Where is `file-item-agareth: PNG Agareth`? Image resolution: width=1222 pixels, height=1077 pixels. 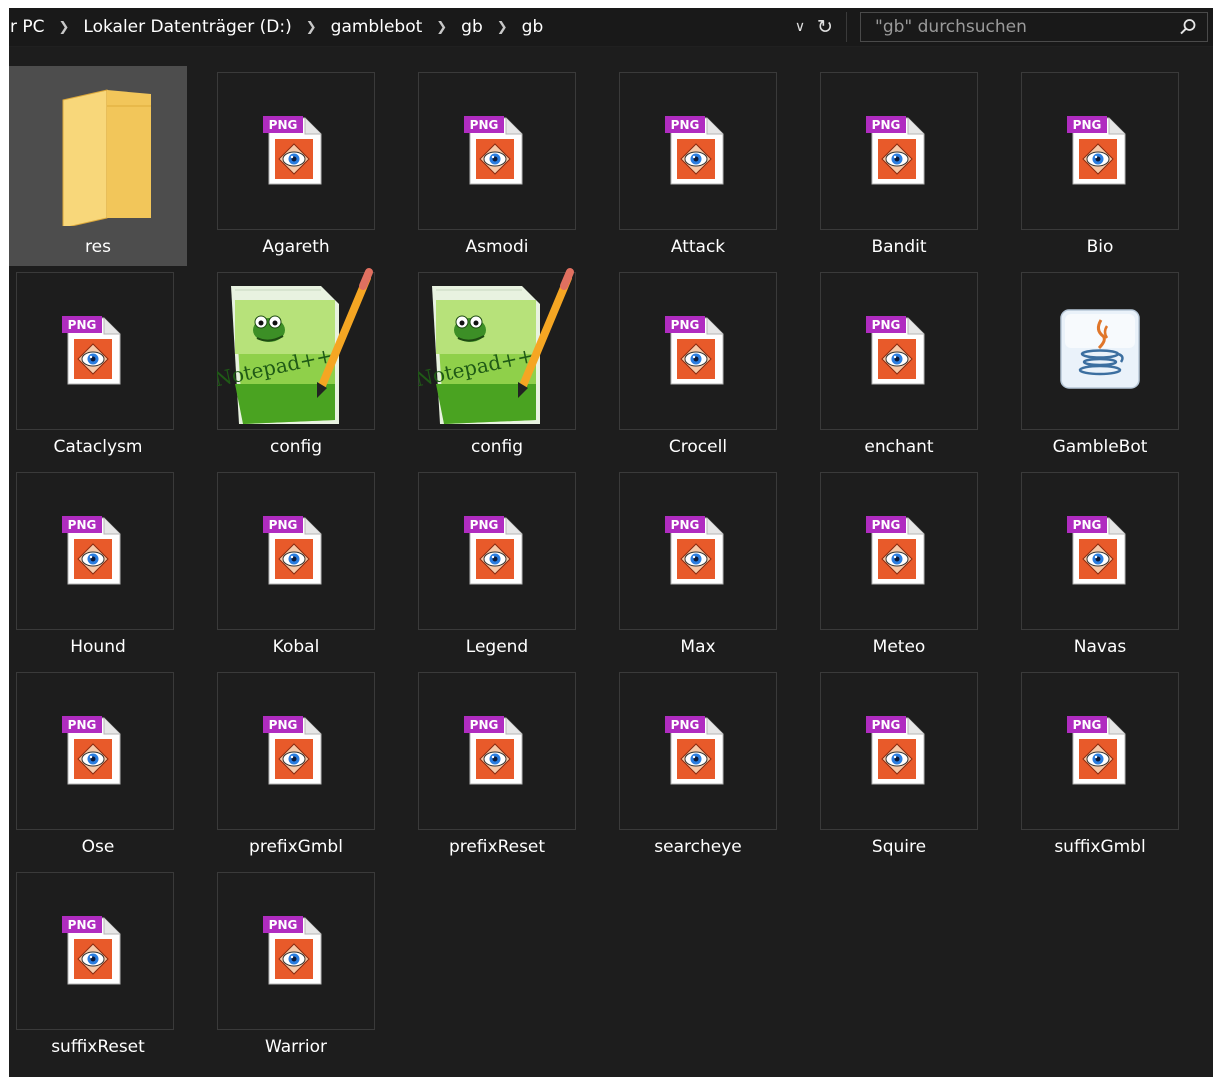 file-item-agareth: PNG Agareth is located at coordinates (281, 166).